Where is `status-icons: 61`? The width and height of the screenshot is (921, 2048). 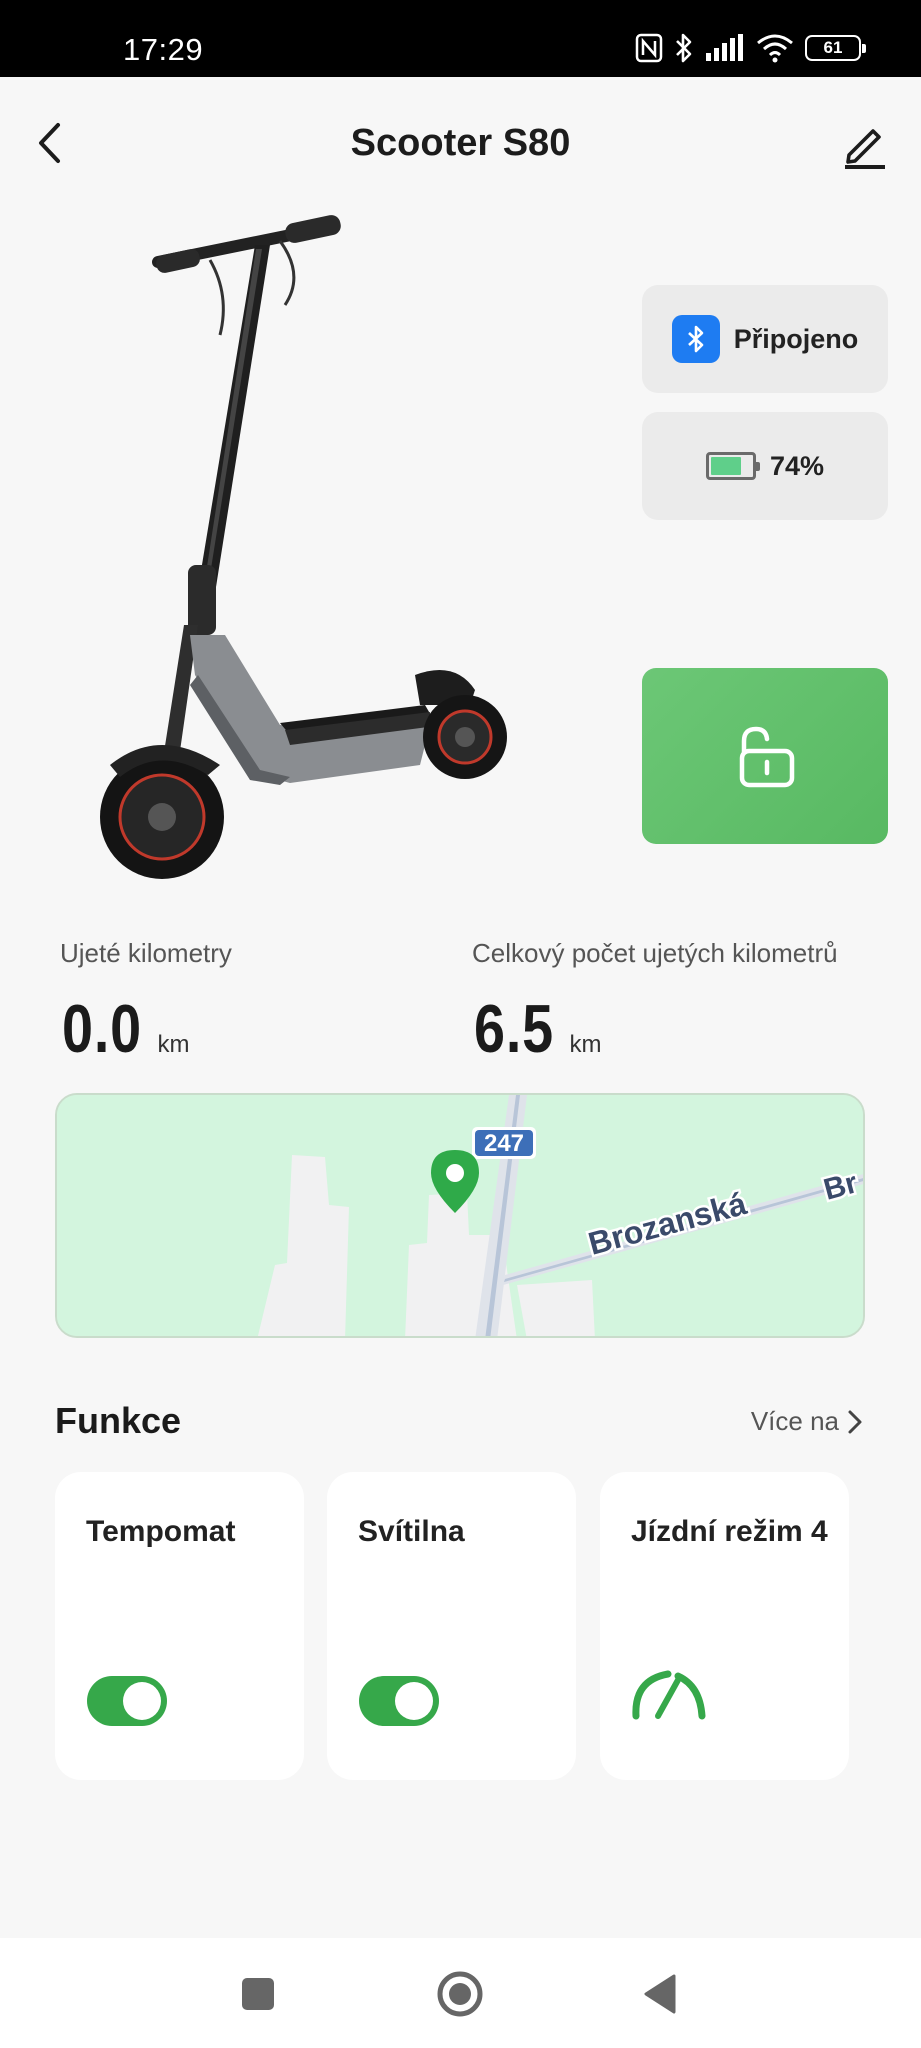 status-icons: 61 is located at coordinates (750, 48).